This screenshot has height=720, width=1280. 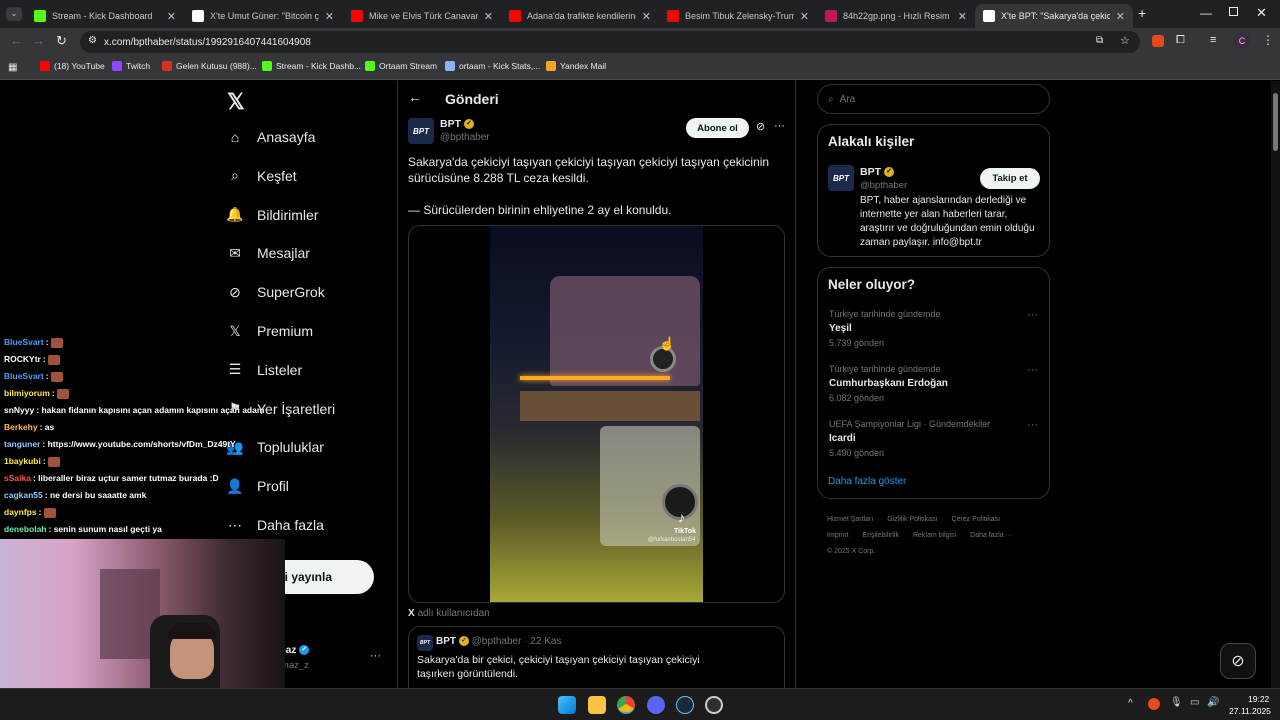 I want to click on nav-item-5: ⊘ SuperGrok, so click(x=276, y=292).